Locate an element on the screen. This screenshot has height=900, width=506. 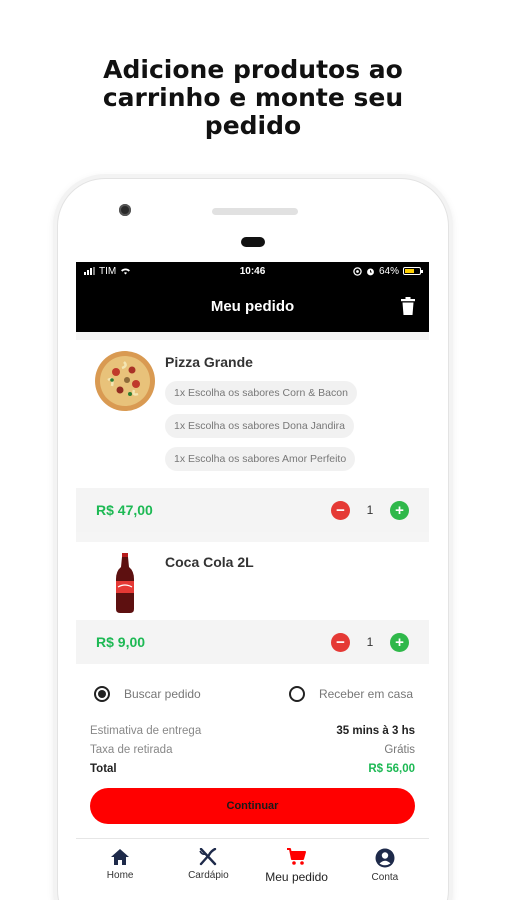
wifi-icon is located at coordinates (126, 271).